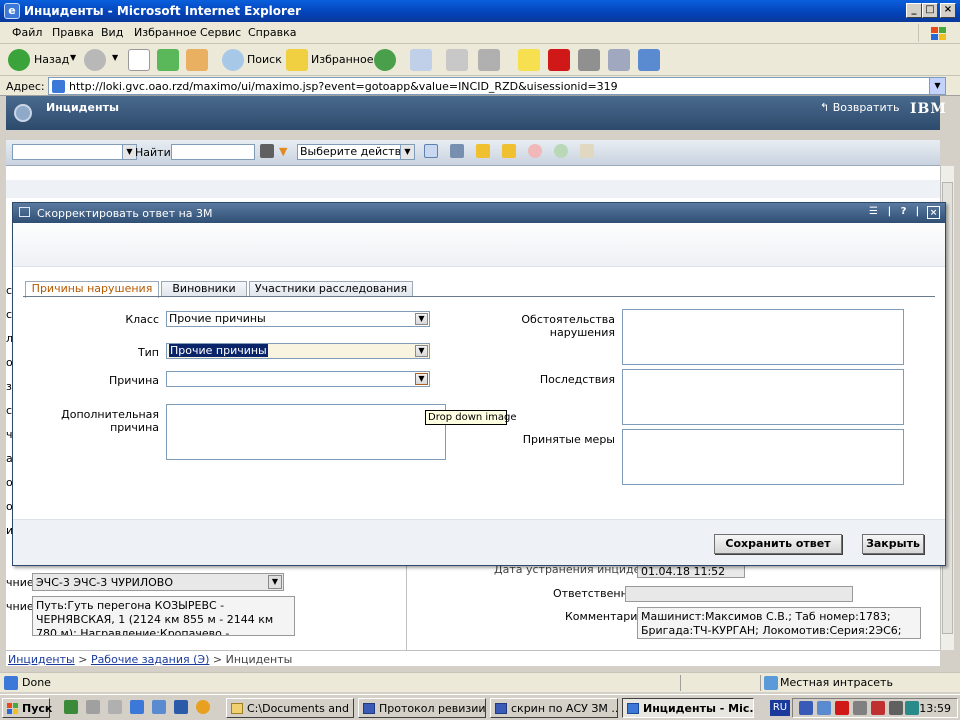 The width and height of the screenshot is (960, 720). Describe the element at coordinates (589, 60) in the screenshot. I see `messenger-icon` at that location.